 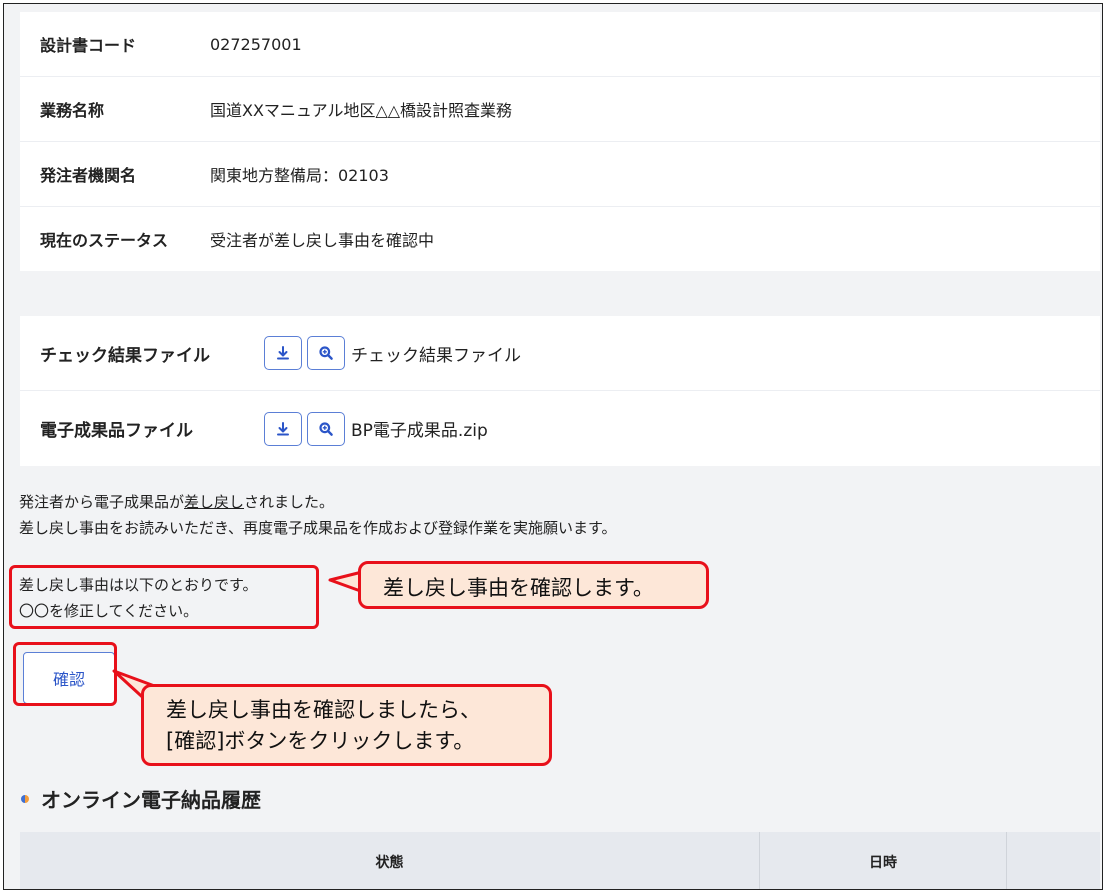 What do you see at coordinates (560, 174) in the screenshot?
I see `info-row-orderer: 発注者機関名 関東地方整備局：02103` at bounding box center [560, 174].